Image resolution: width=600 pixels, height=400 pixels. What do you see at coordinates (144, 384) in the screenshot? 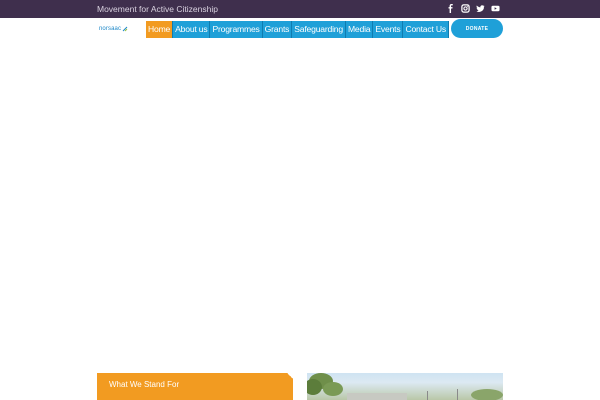
I see `stand-card-title: What We Stand For` at bounding box center [144, 384].